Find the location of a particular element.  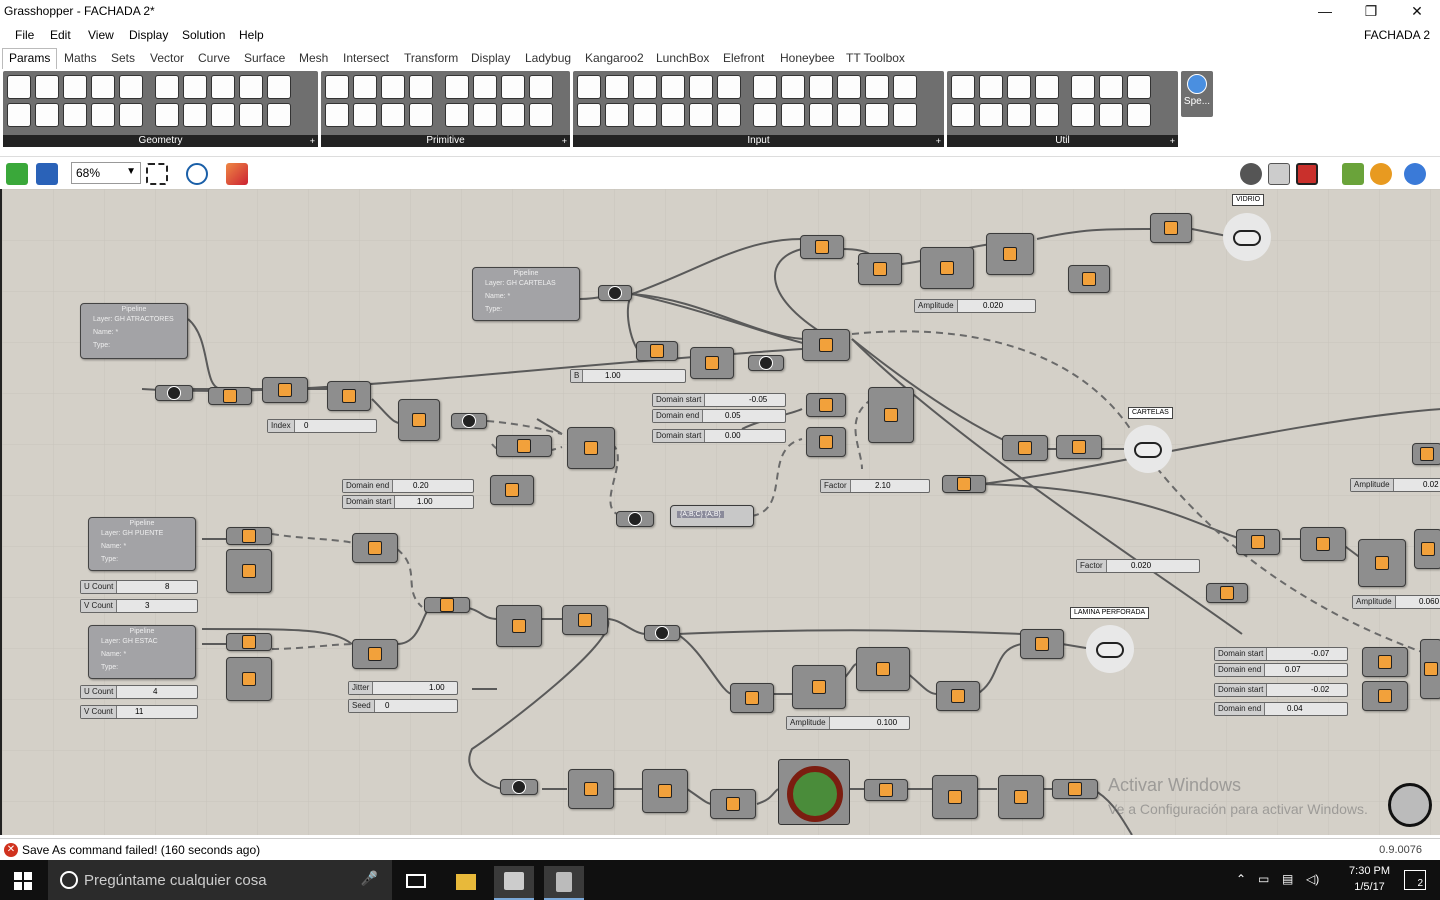

number-slider: V Count 11 is located at coordinates (139, 712).